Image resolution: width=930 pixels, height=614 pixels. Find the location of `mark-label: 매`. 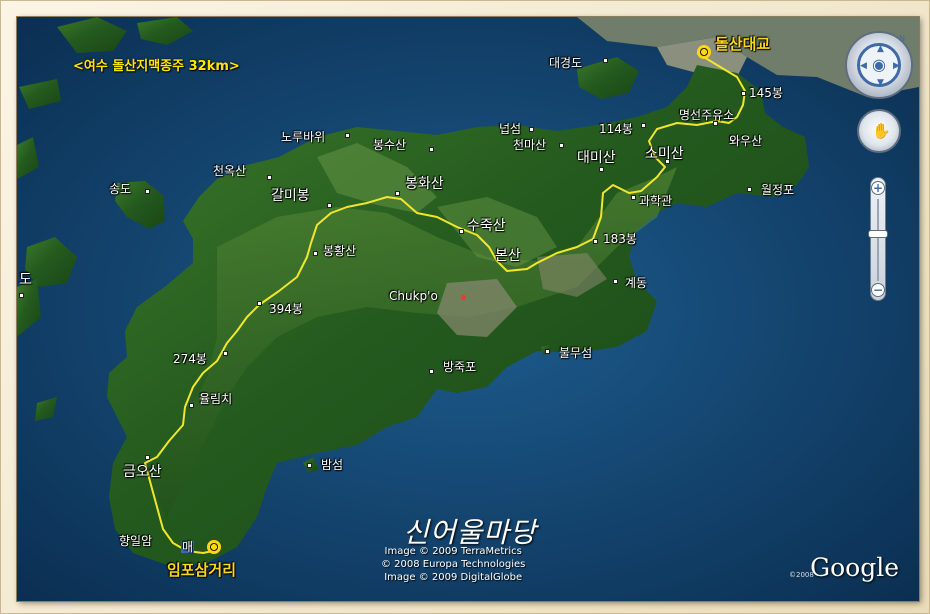

mark-label: 매 is located at coordinates (188, 547).